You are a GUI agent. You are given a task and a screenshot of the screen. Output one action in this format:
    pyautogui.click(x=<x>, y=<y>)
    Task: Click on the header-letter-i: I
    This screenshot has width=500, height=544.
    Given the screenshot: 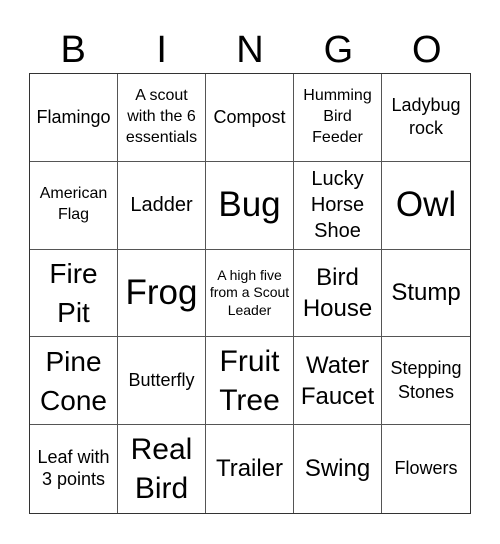 What is the action you would take?
    pyautogui.click(x=161, y=50)
    